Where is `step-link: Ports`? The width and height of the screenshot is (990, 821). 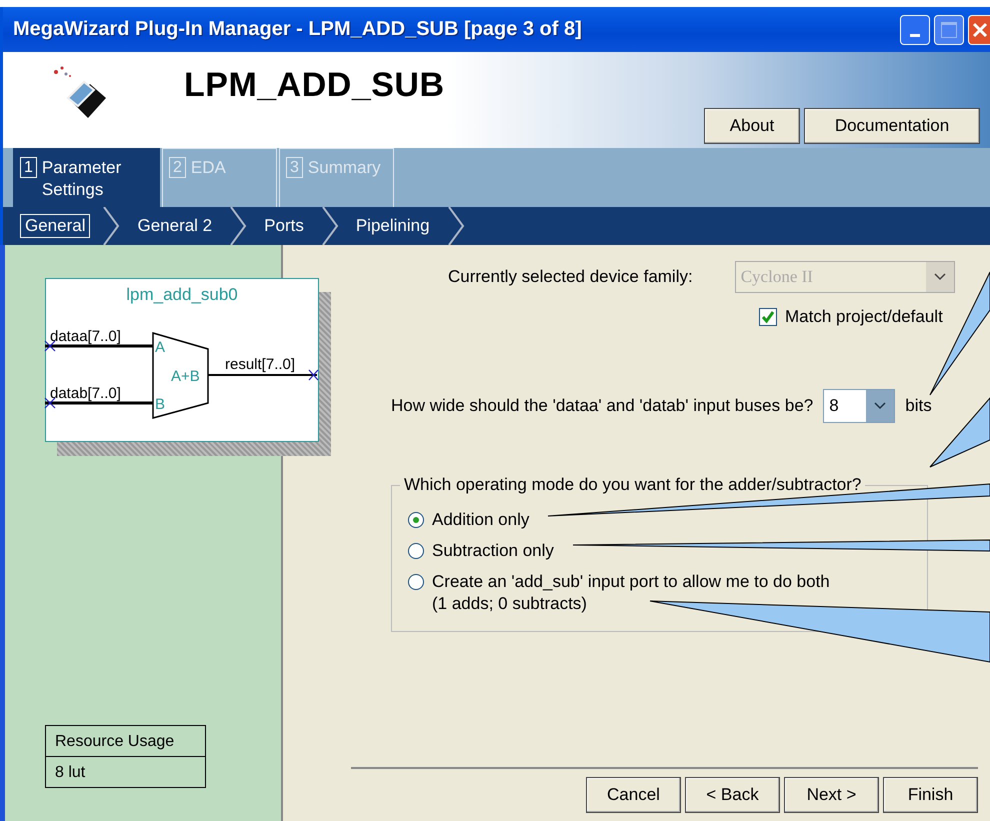
step-link: Ports is located at coordinates (284, 226).